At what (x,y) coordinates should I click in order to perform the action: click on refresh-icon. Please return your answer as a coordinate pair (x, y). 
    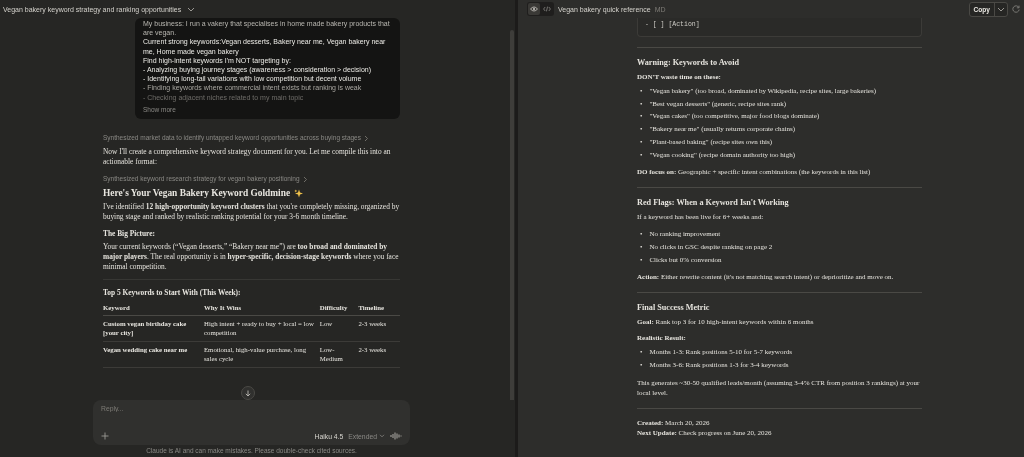
    Looking at the image, I should click on (1016, 9).